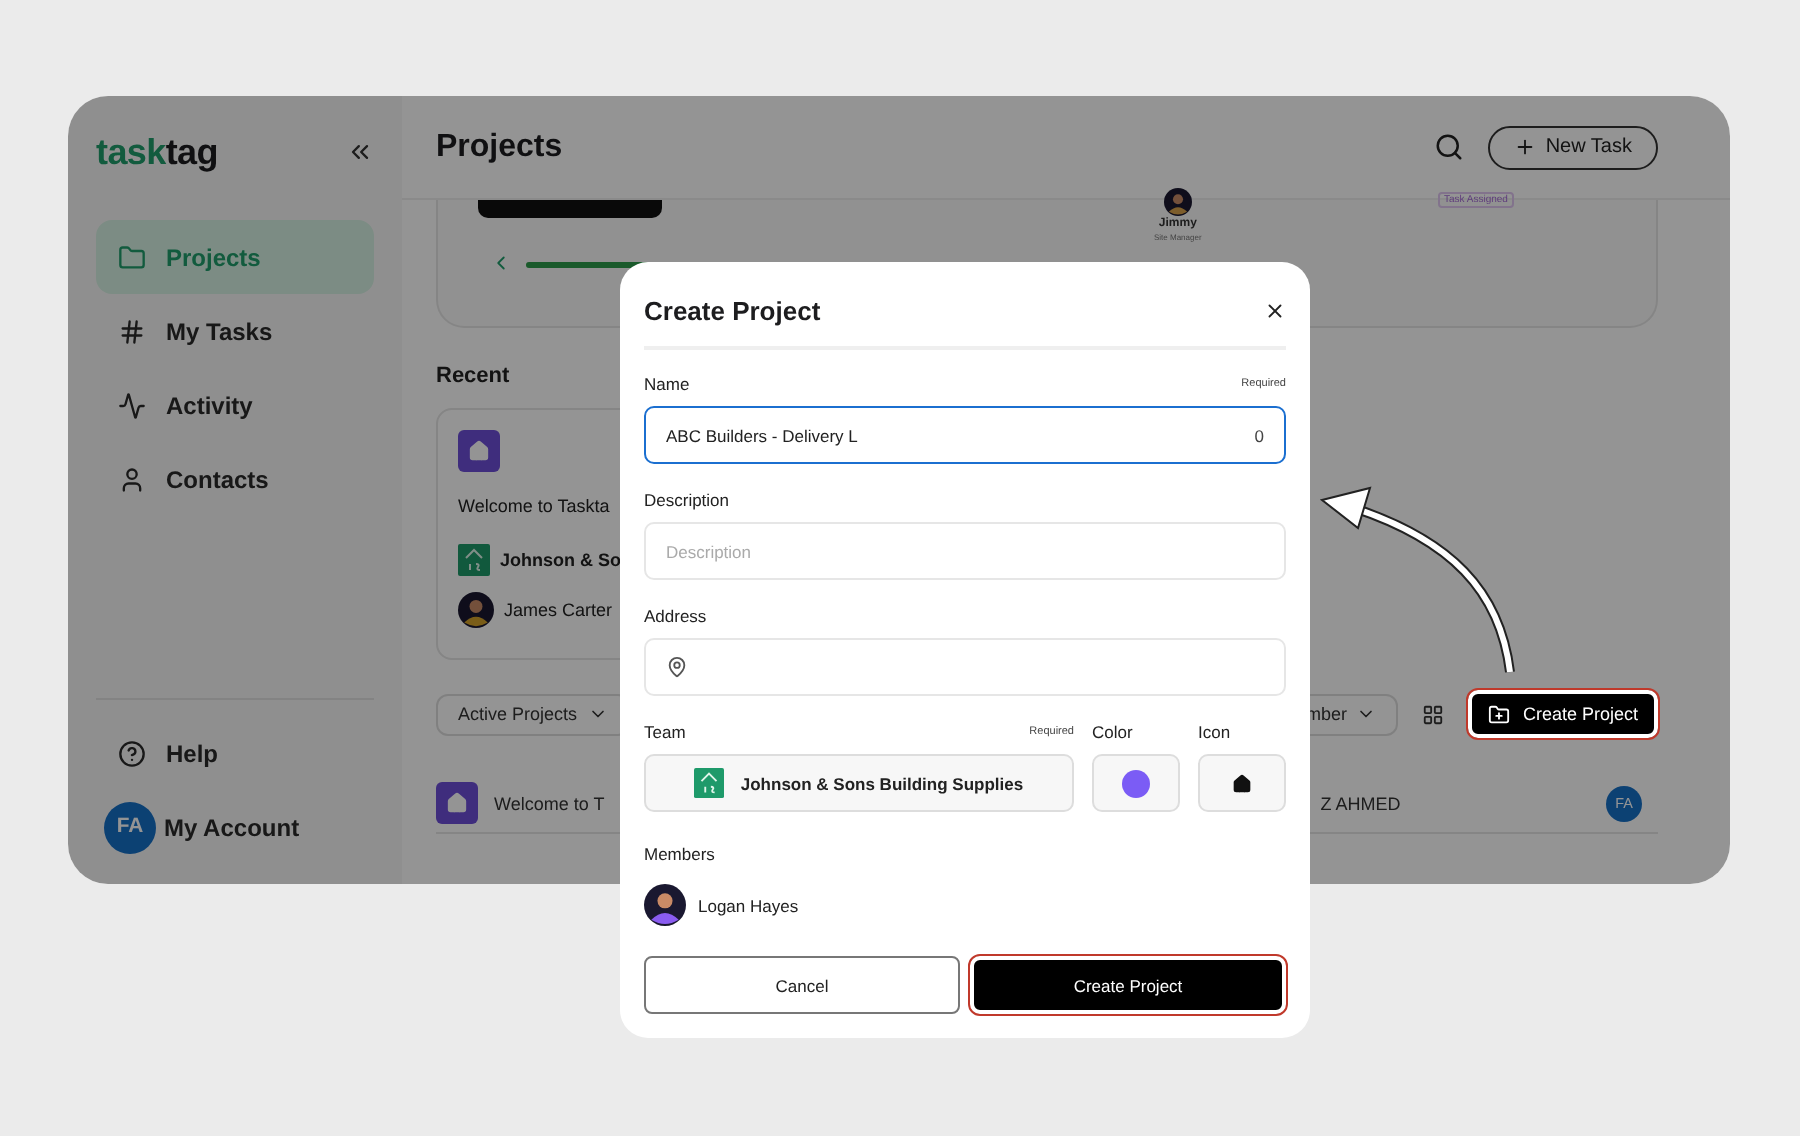 This screenshot has height=1136, width=1800. Describe the element at coordinates (667, 384) in the screenshot. I see `field-label: Name` at that location.